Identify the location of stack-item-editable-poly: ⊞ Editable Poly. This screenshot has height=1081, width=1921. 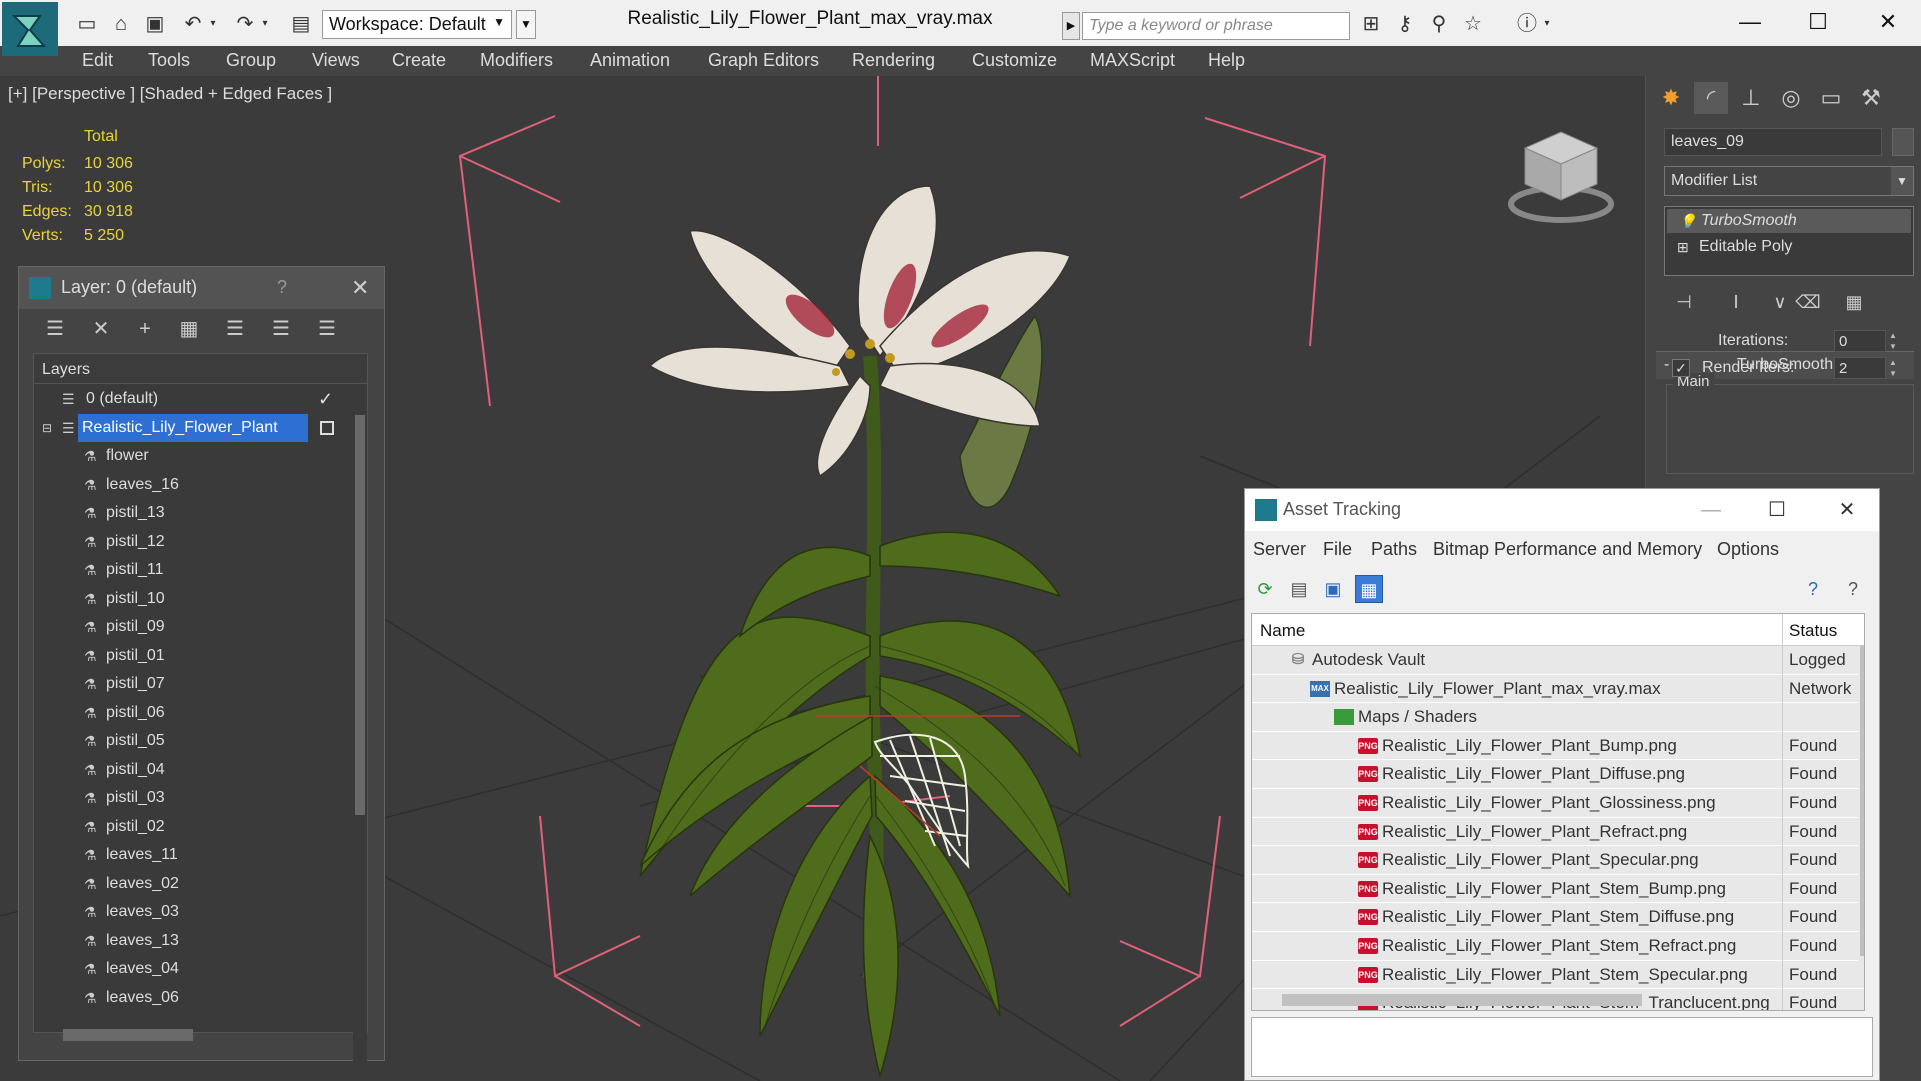
(1789, 247).